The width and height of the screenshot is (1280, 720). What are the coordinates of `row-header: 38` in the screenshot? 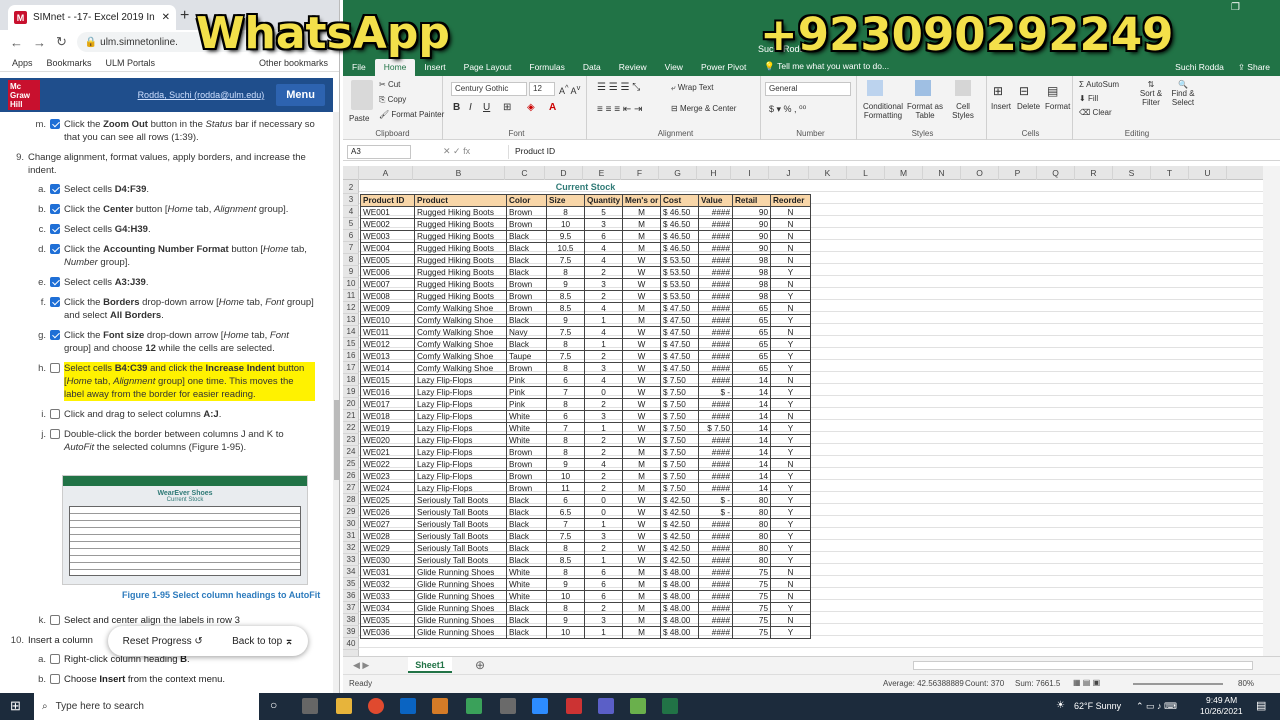 It's located at (351, 620).